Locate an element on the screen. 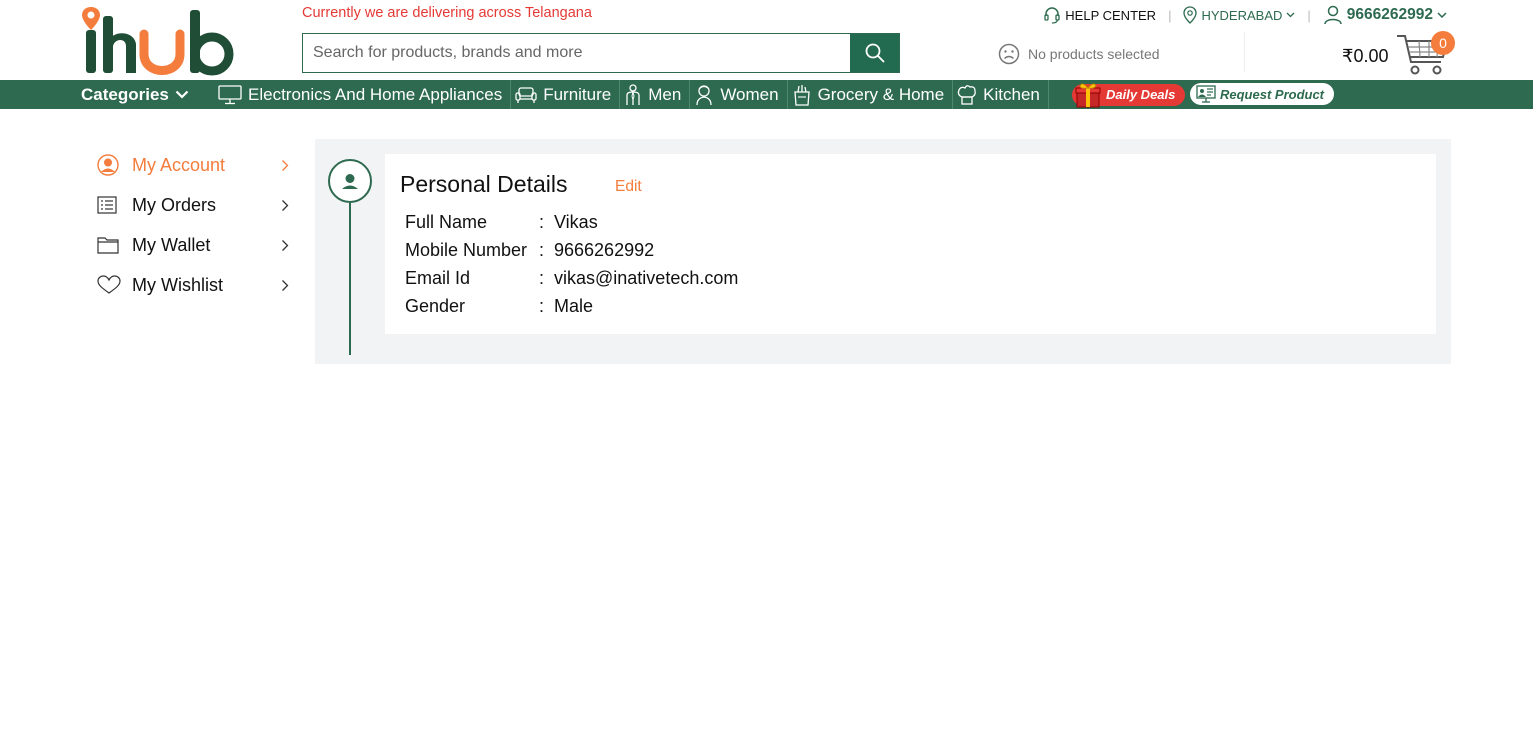 This screenshot has width=1533, height=755. help-center-label: HELP CENTER is located at coordinates (1111, 15).